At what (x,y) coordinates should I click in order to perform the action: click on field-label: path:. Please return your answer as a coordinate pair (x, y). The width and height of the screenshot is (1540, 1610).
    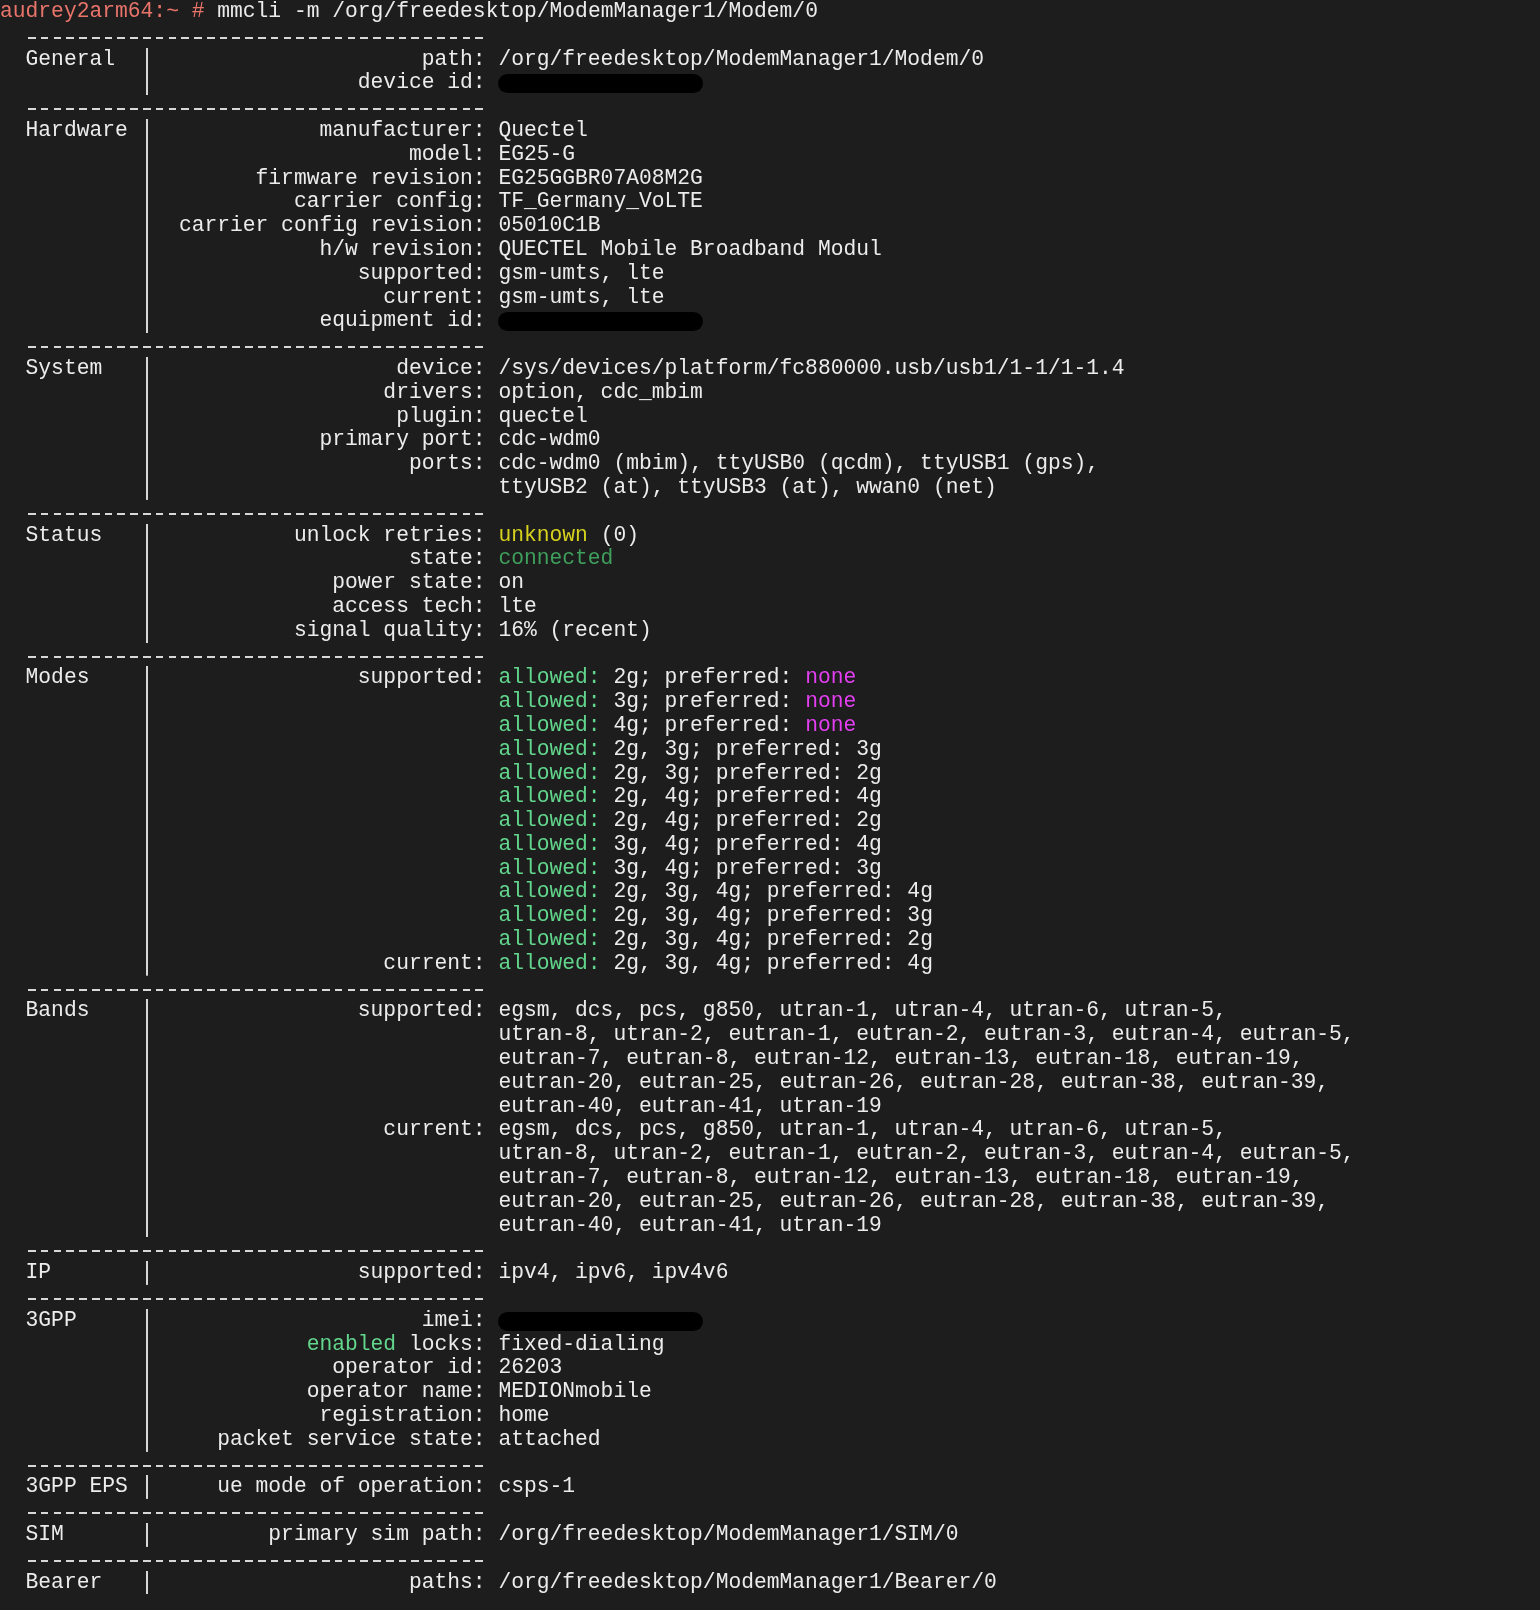
    Looking at the image, I should click on (453, 59).